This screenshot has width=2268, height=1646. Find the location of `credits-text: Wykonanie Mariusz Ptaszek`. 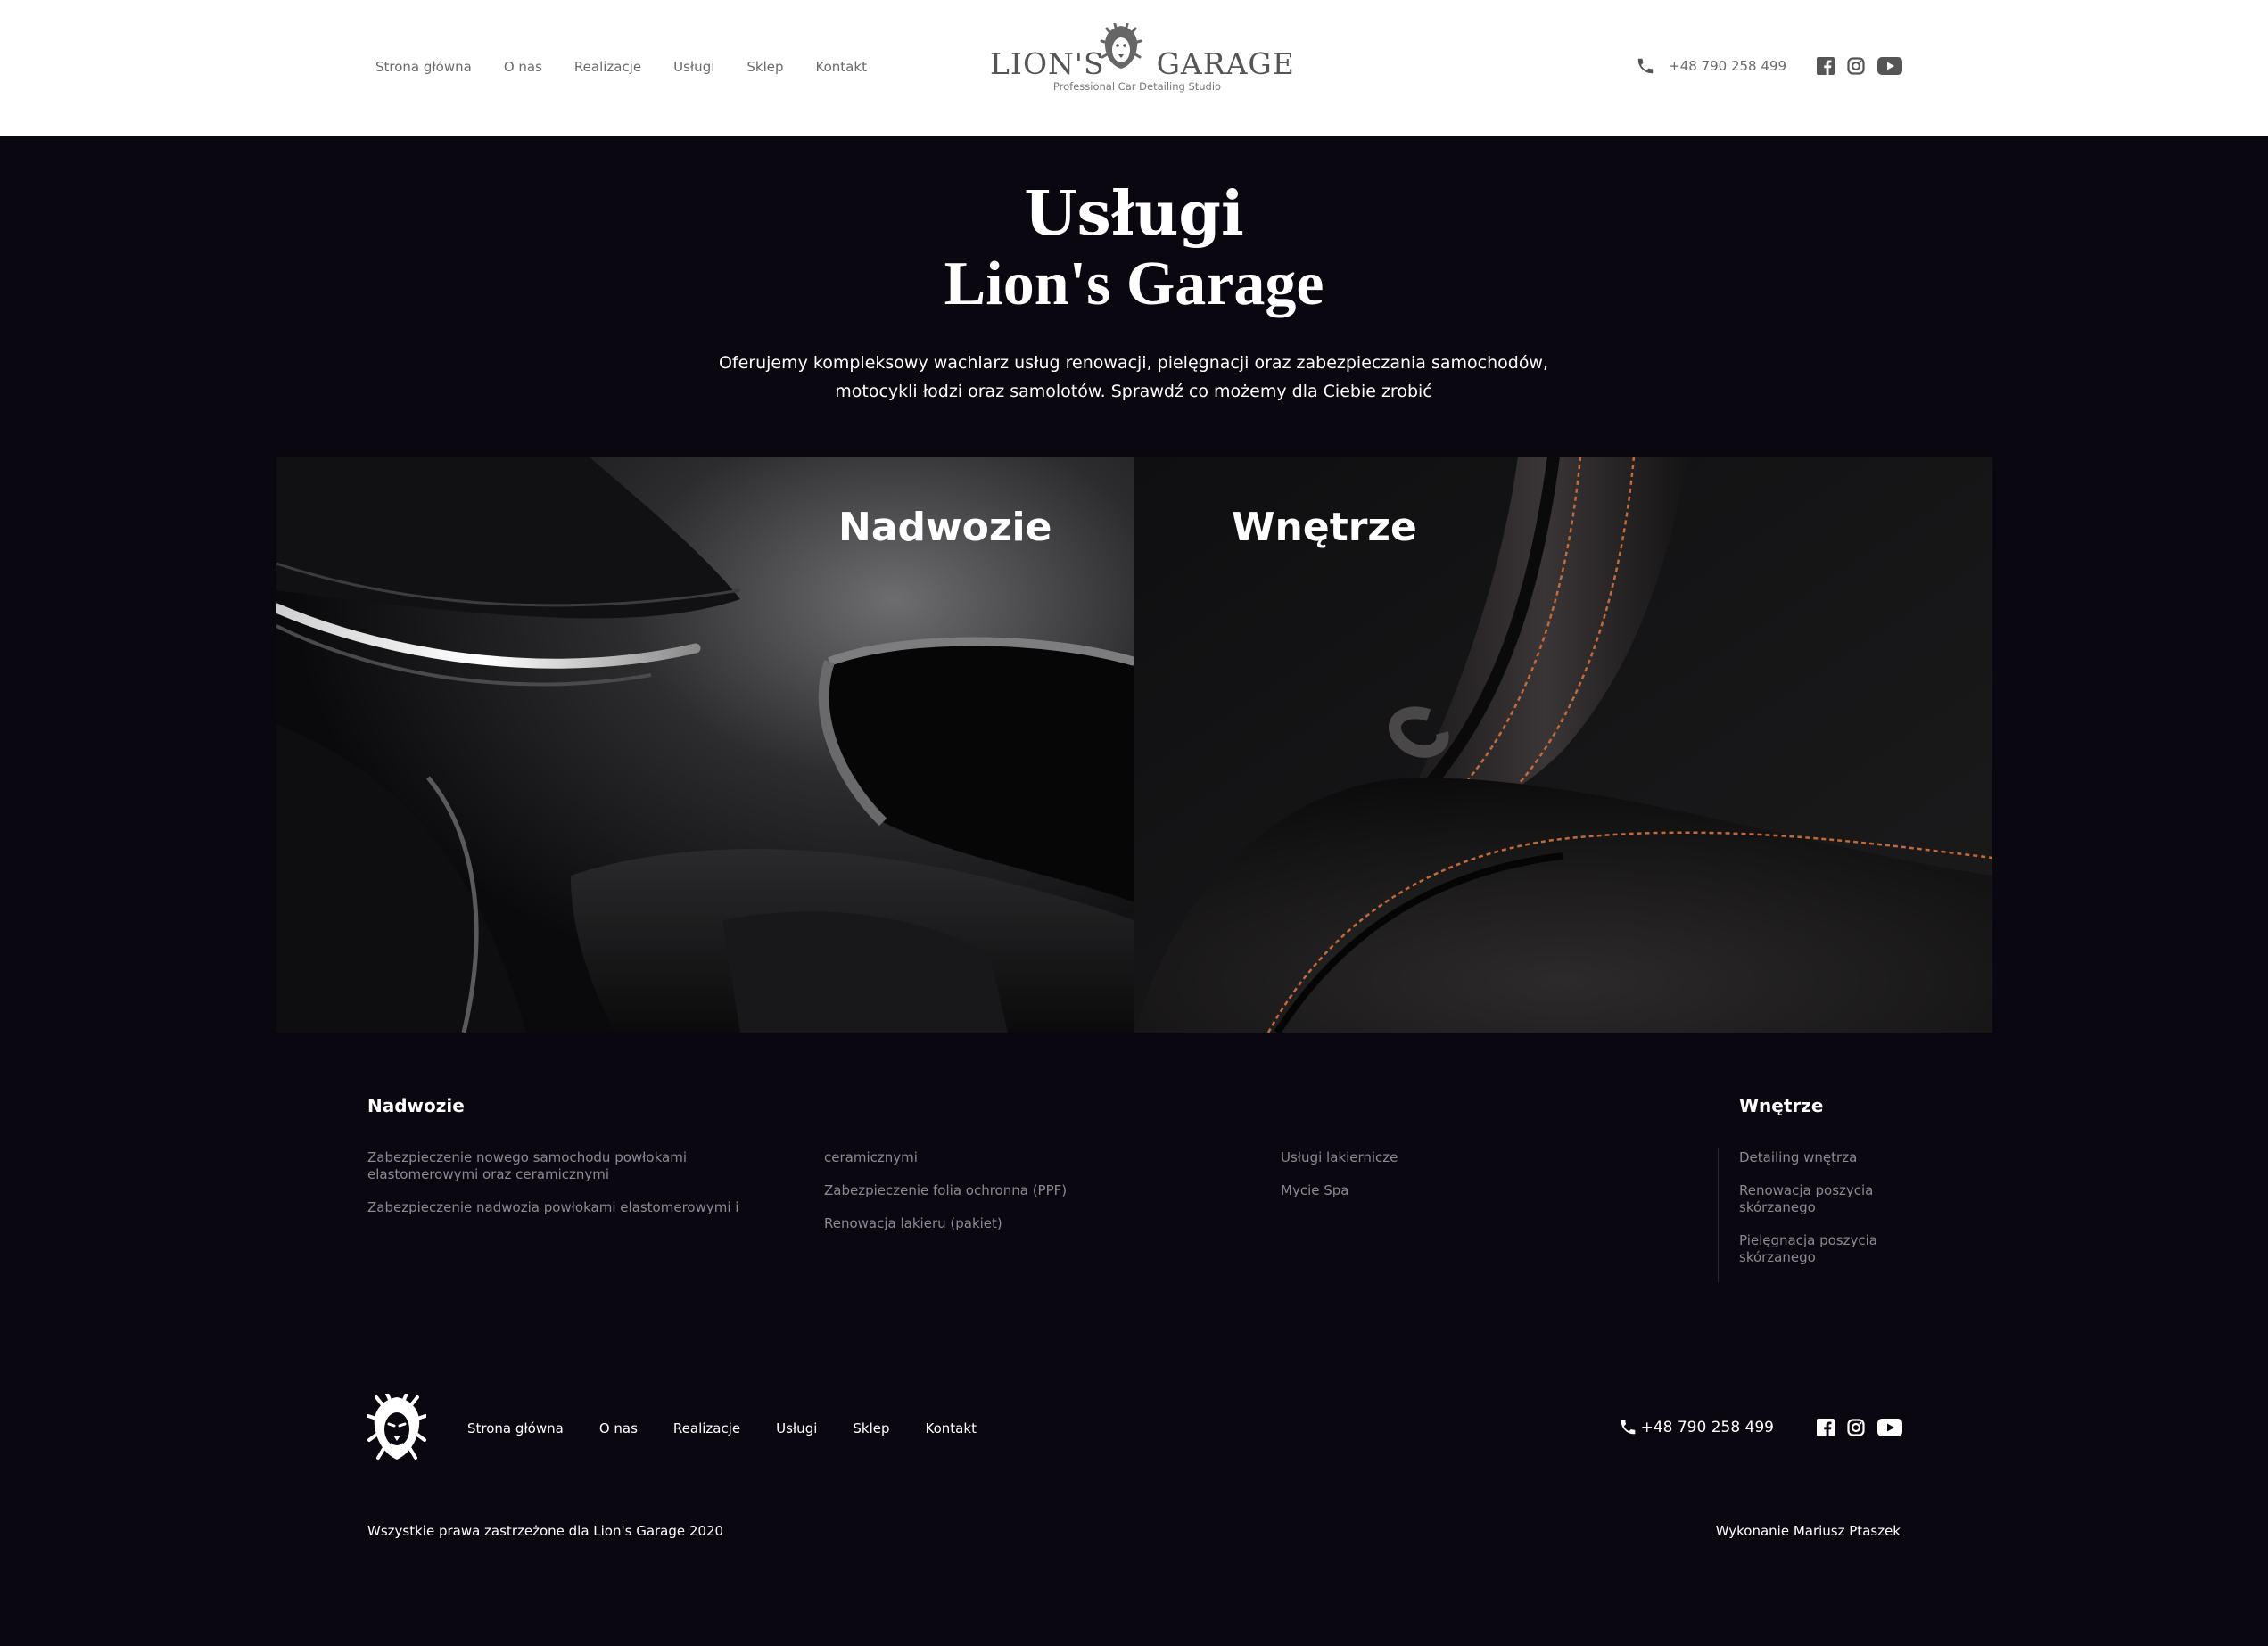

credits-text: Wykonanie Mariusz Ptaszek is located at coordinates (1808, 1531).